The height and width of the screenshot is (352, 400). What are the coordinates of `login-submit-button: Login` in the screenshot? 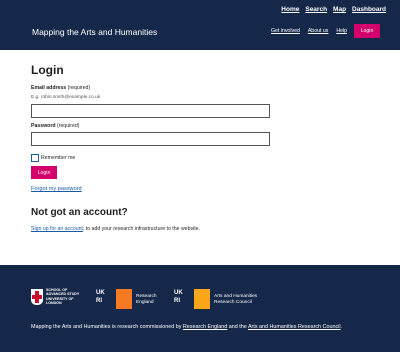 It's located at (44, 172).